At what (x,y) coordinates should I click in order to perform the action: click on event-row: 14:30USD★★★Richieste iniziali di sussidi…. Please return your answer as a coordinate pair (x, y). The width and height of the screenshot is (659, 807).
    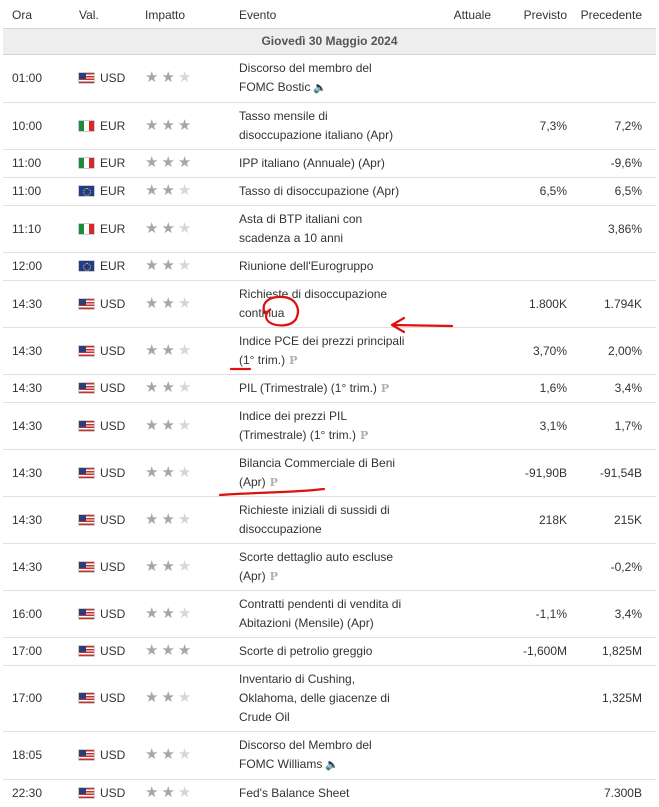
    Looking at the image, I should click on (329, 520).